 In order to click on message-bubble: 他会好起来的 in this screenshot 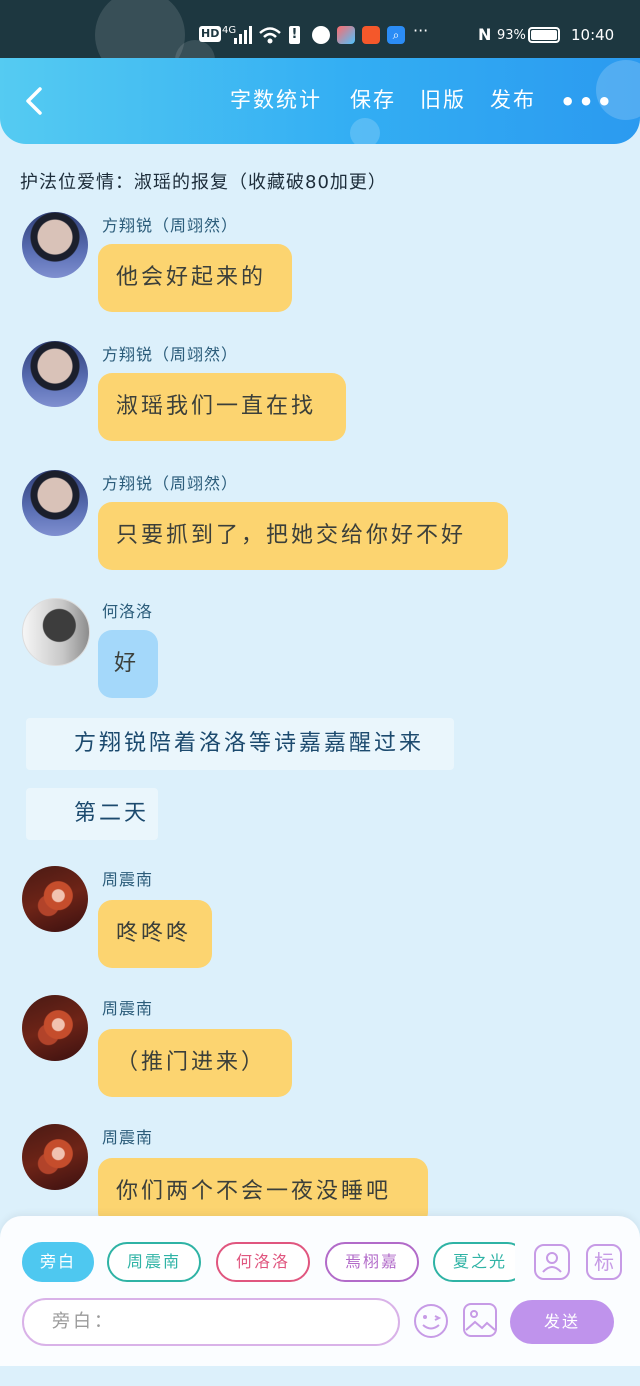, I will do `click(195, 278)`.